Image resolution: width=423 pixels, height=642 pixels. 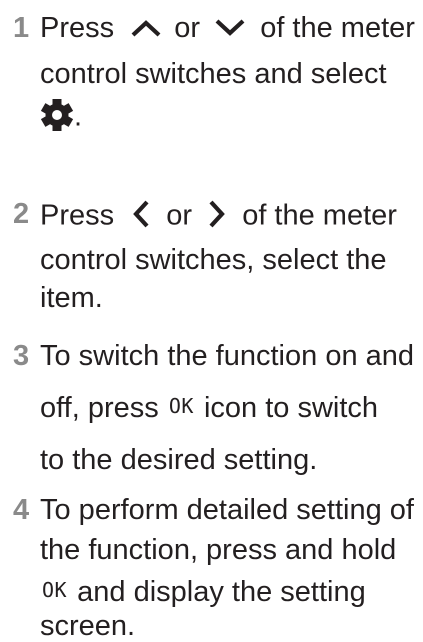 What do you see at coordinates (227, 356) in the screenshot?
I see `step-line: To switch the function on and` at bounding box center [227, 356].